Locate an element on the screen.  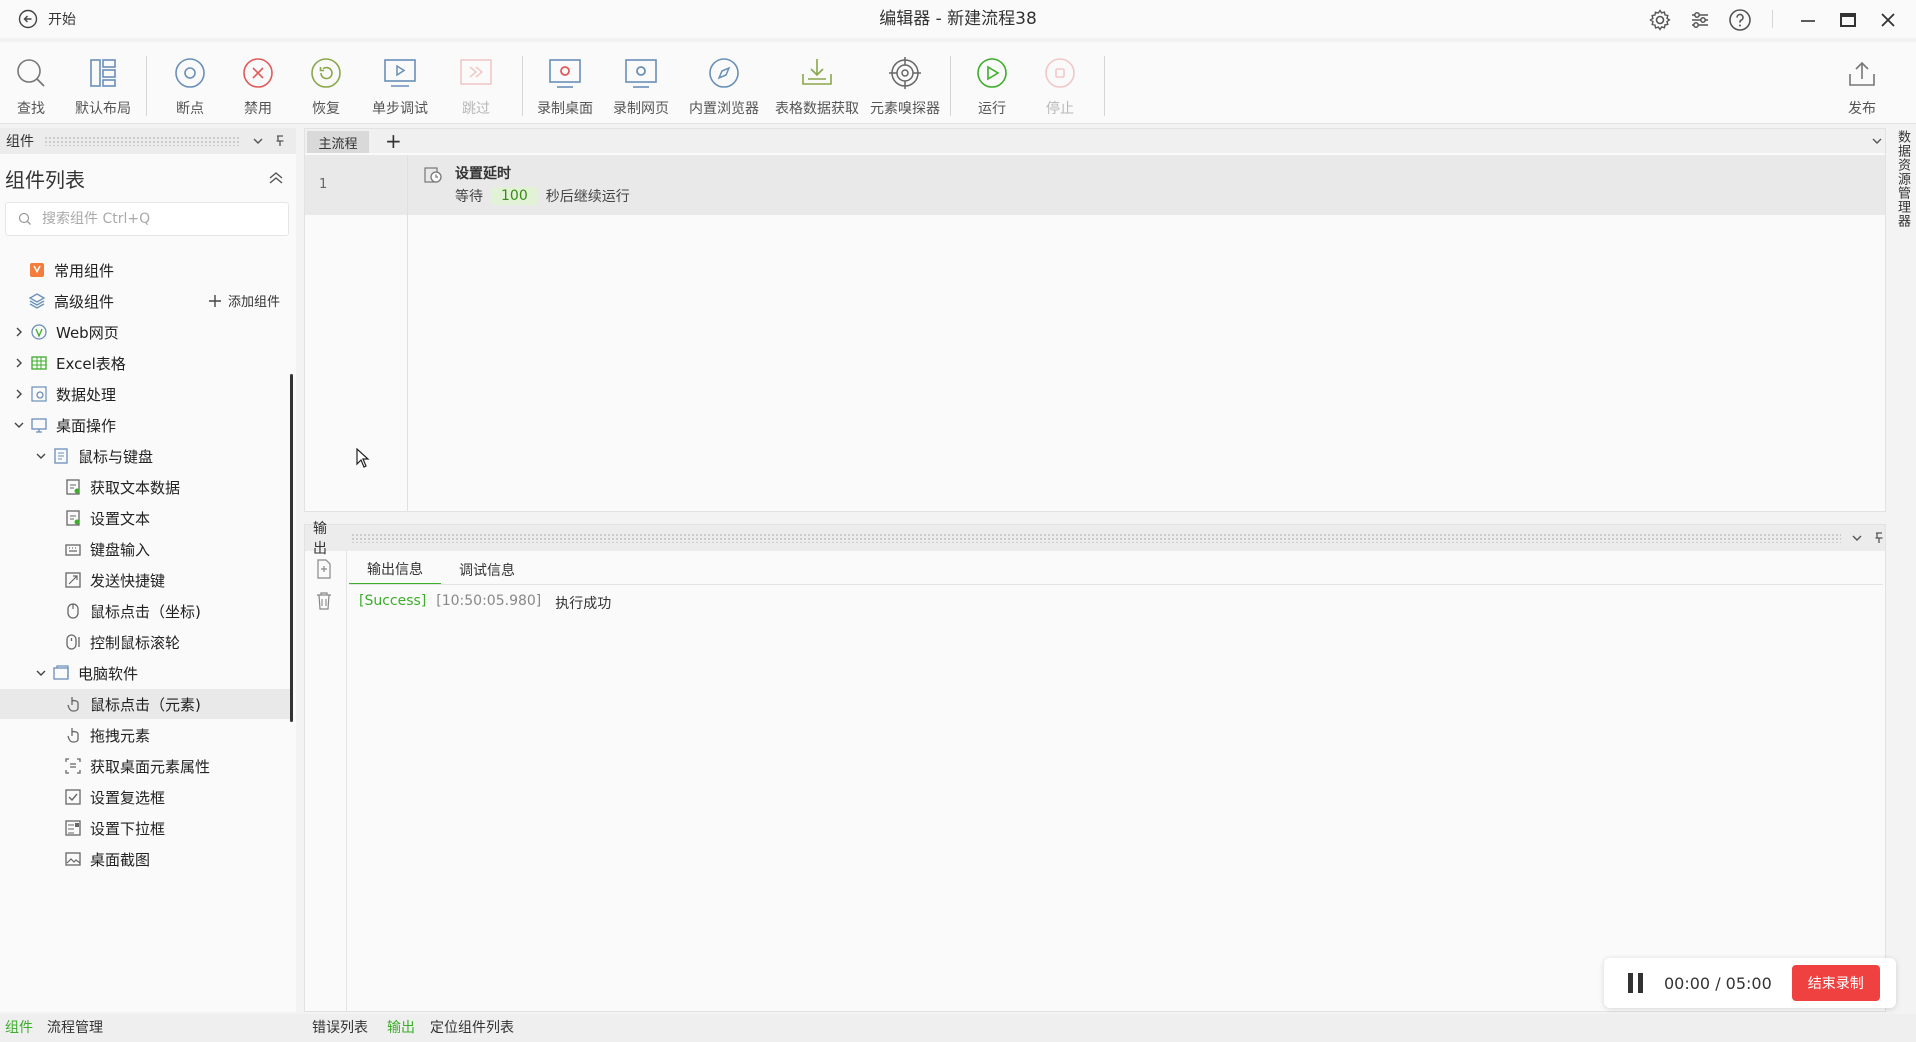
chevron-up-double-icon is located at coordinates (276, 178).